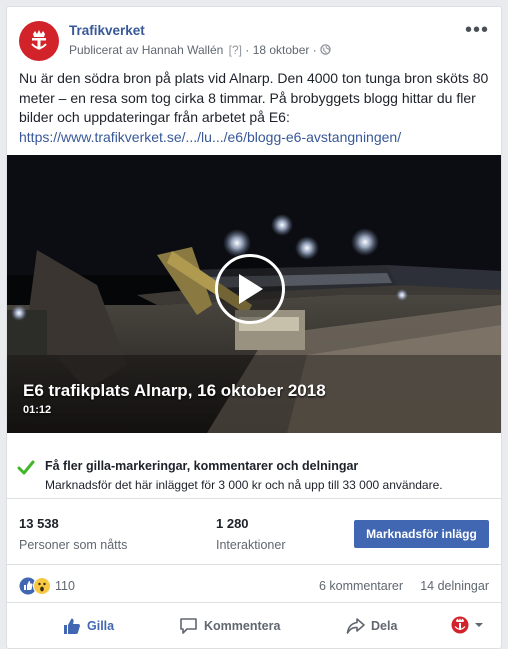  What do you see at coordinates (355, 626) in the screenshot?
I see `share-icon` at bounding box center [355, 626].